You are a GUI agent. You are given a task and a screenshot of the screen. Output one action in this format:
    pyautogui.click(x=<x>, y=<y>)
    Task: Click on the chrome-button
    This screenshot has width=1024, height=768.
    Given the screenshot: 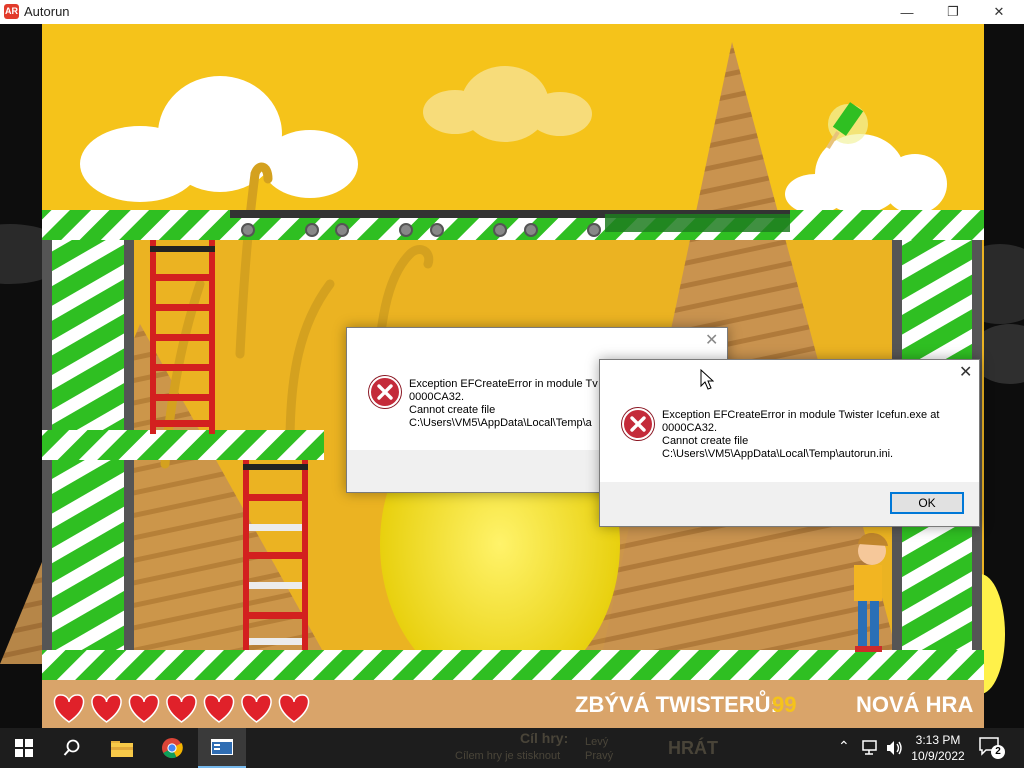 What is the action you would take?
    pyautogui.click(x=172, y=748)
    